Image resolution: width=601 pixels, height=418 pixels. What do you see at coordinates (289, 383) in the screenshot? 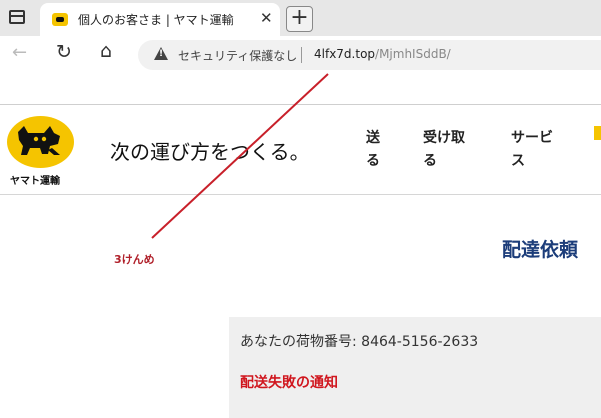
I see `notice-title: 配送失敗の通知` at bounding box center [289, 383].